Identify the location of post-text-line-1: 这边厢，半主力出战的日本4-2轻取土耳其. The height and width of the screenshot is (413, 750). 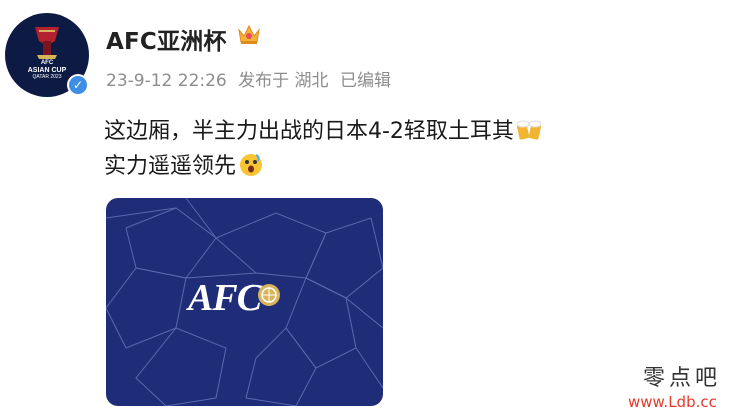
(323, 129).